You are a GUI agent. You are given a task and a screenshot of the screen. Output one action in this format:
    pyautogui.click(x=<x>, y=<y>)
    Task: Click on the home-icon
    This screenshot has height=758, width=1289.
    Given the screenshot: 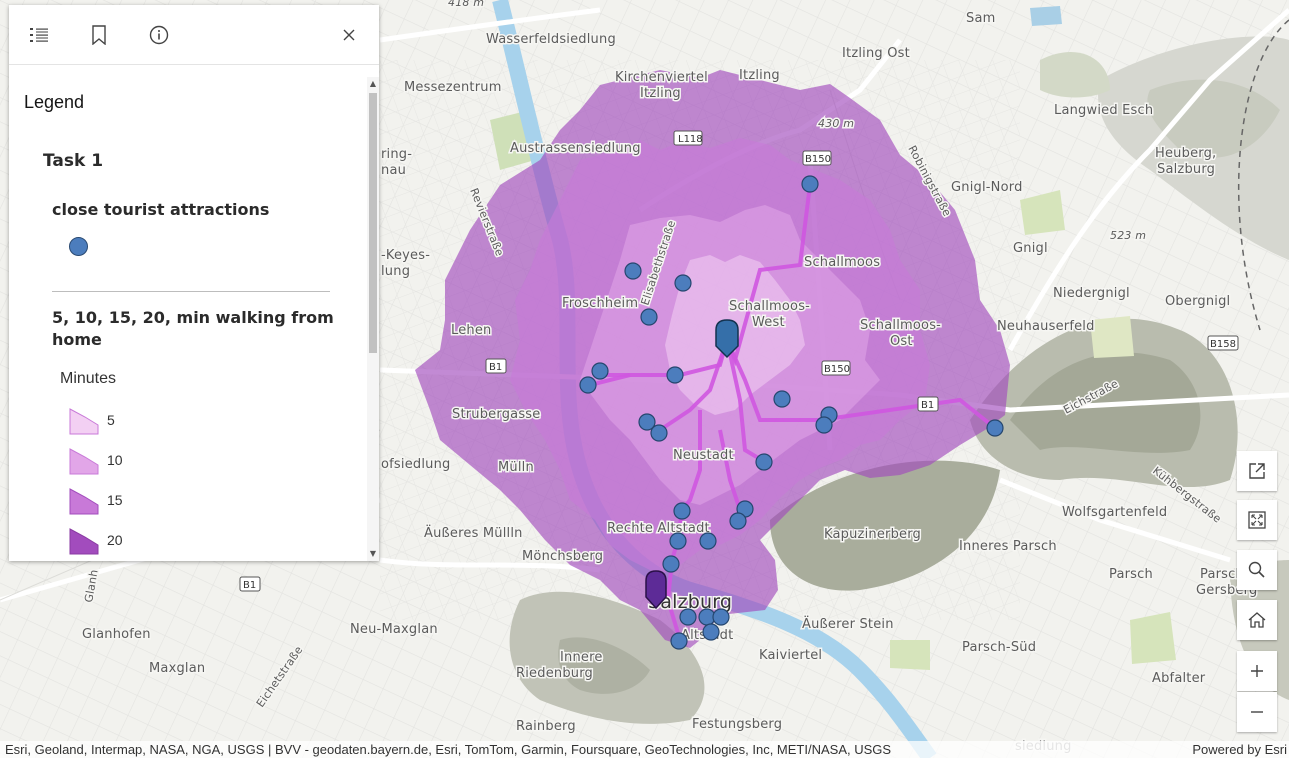 What is the action you would take?
    pyautogui.click(x=1257, y=620)
    